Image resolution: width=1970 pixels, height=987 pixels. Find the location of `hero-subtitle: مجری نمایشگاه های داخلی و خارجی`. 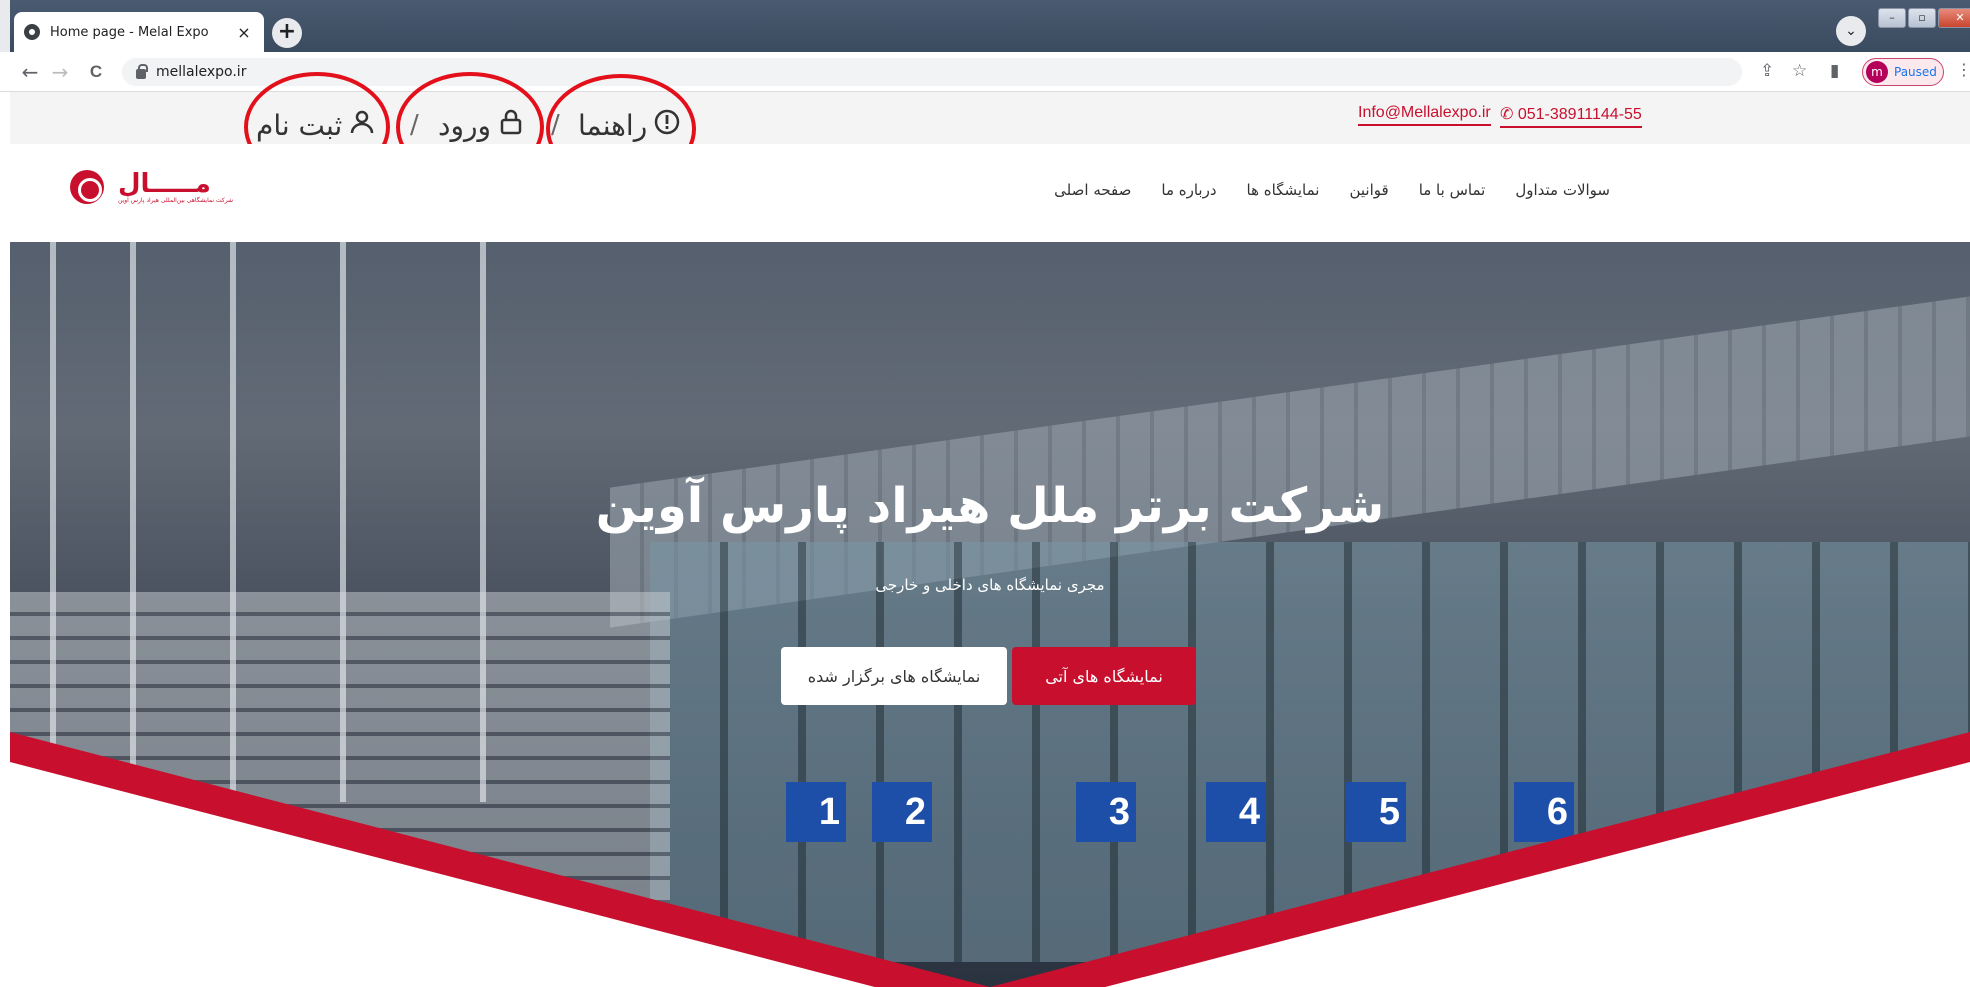

hero-subtitle: مجری نمایشگاه های داخلی و خارجی is located at coordinates (990, 585).